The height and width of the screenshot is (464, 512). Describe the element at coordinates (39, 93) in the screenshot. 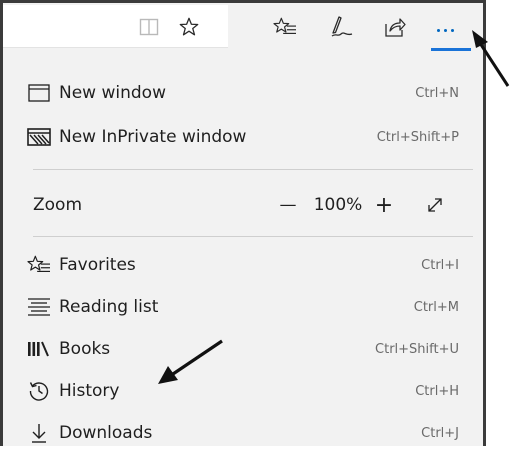

I see `window-icon` at that location.